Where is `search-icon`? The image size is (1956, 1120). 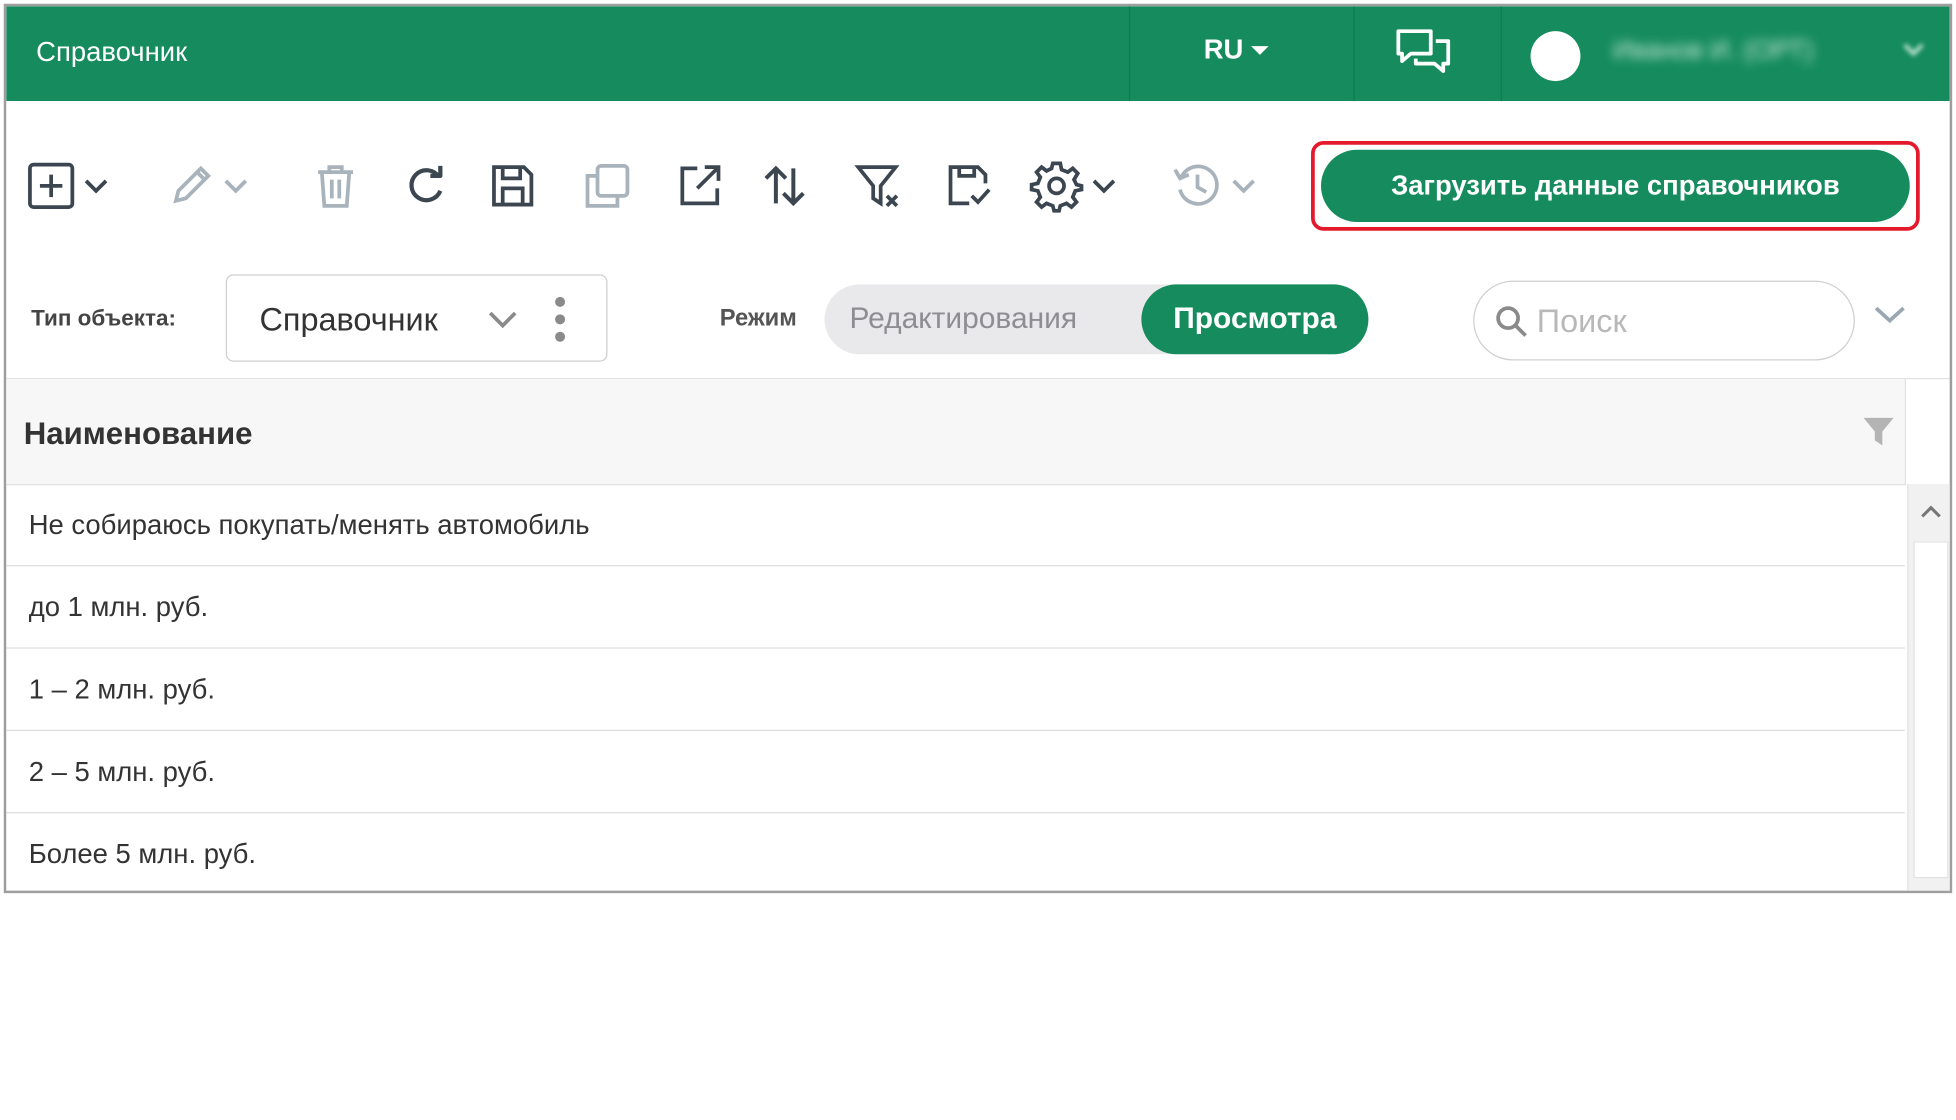
search-icon is located at coordinates (1511, 321).